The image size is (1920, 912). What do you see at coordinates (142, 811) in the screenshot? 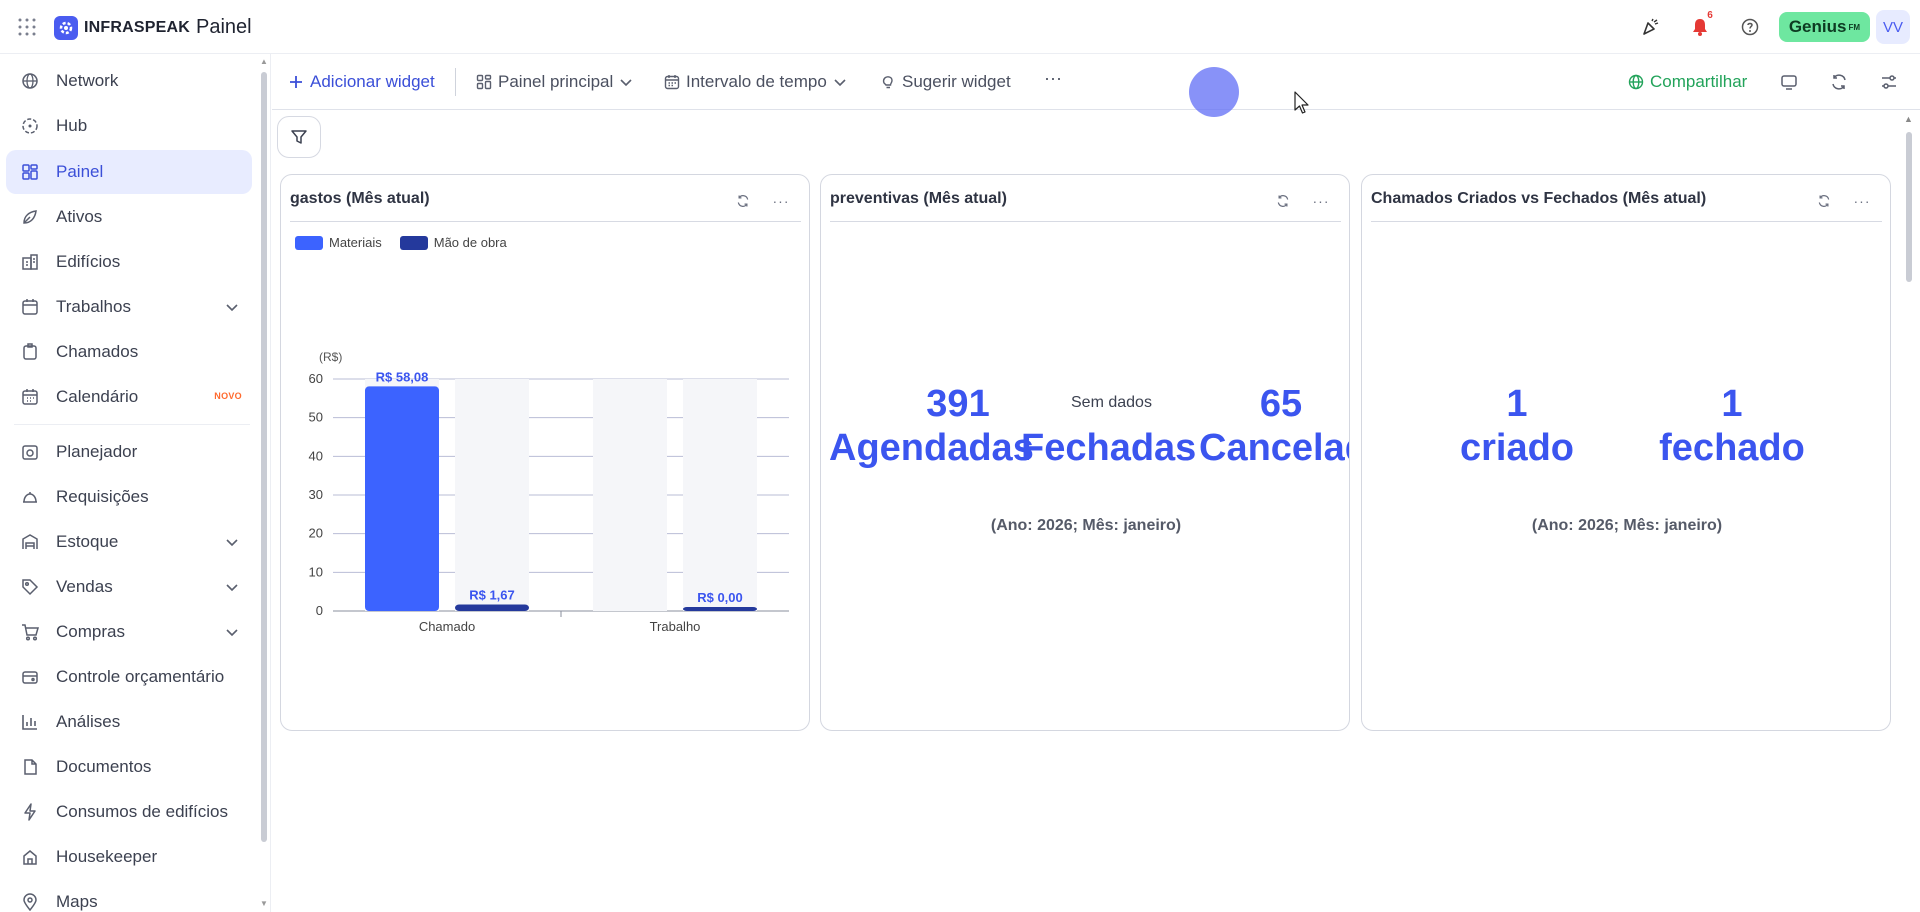
I see `sidebar-item-label: Consumos de edifícios` at bounding box center [142, 811].